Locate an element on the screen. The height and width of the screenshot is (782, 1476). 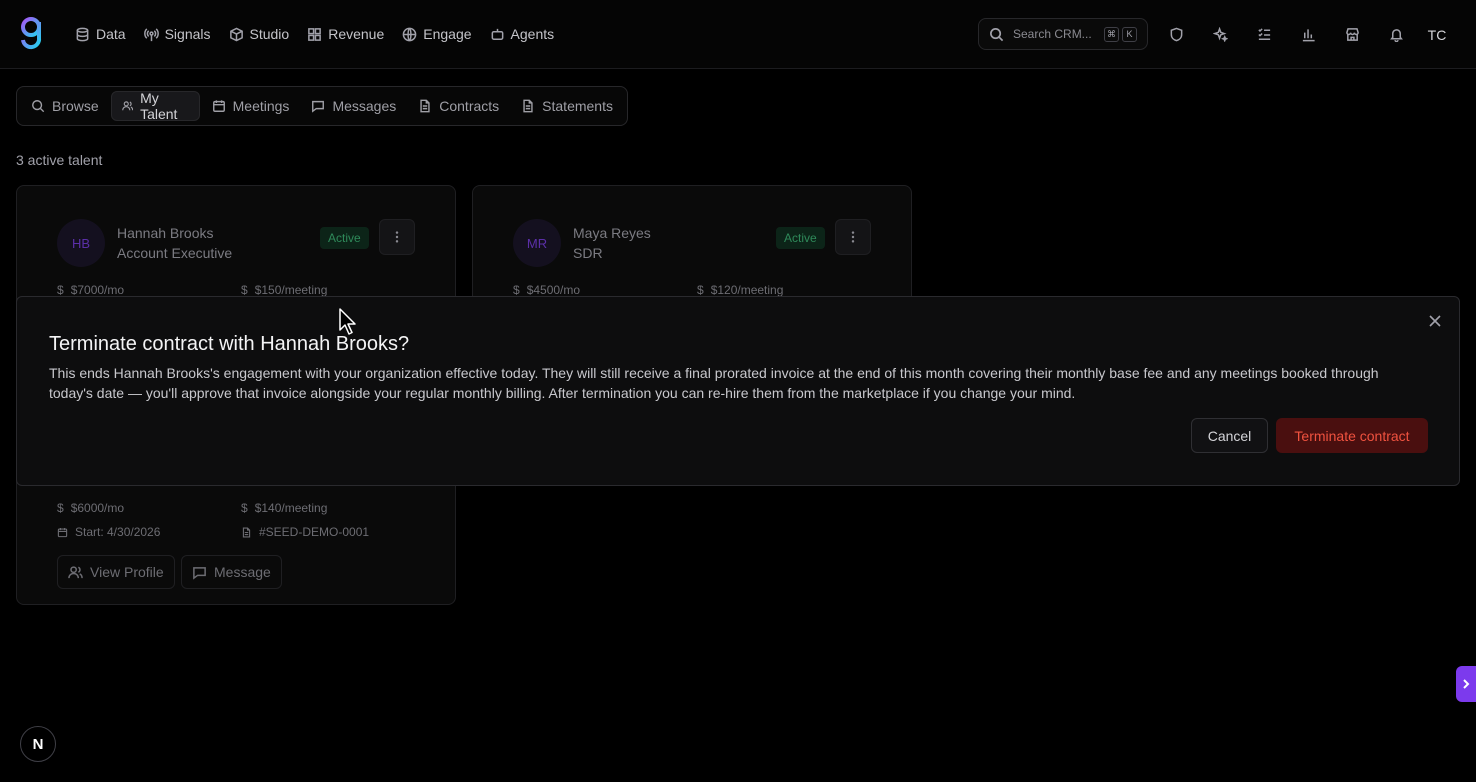
search-box: Search CRM... ⌘ K is located at coordinates (1063, 34).